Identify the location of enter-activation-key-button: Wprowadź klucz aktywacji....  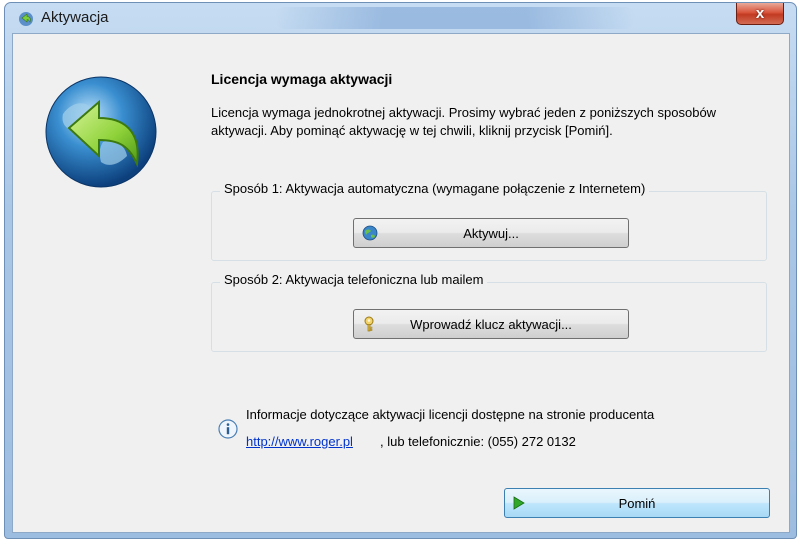
(491, 324).